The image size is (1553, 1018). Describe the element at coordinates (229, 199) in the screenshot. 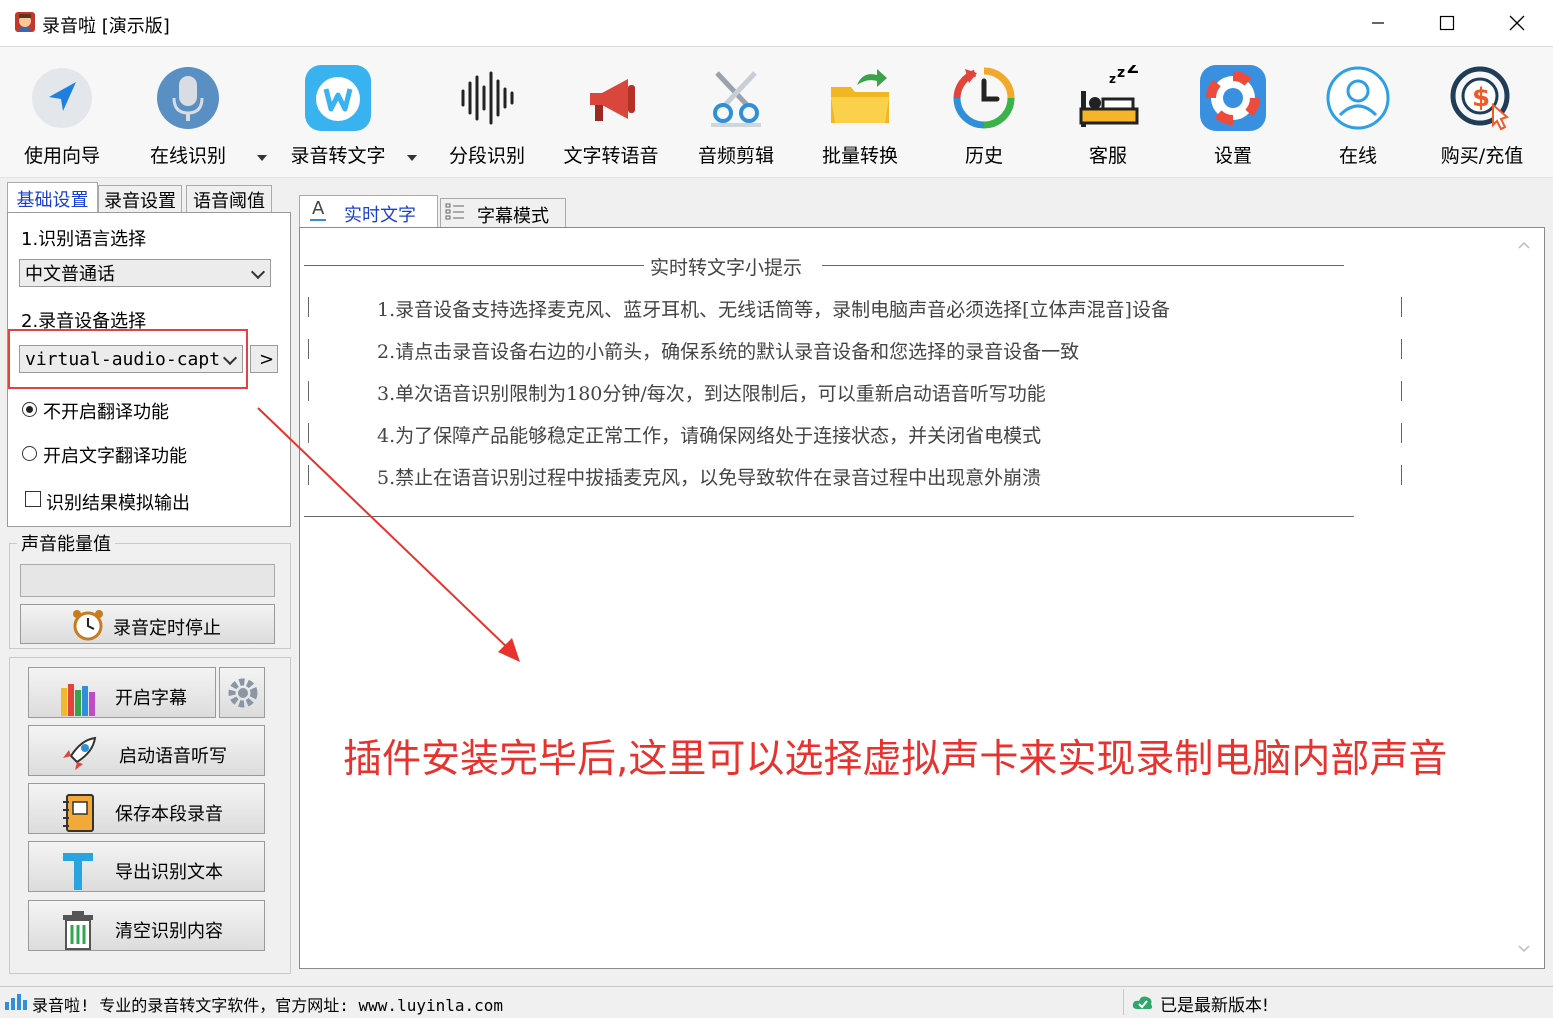

I see `tab-voice-threshold: 语音阈值` at that location.